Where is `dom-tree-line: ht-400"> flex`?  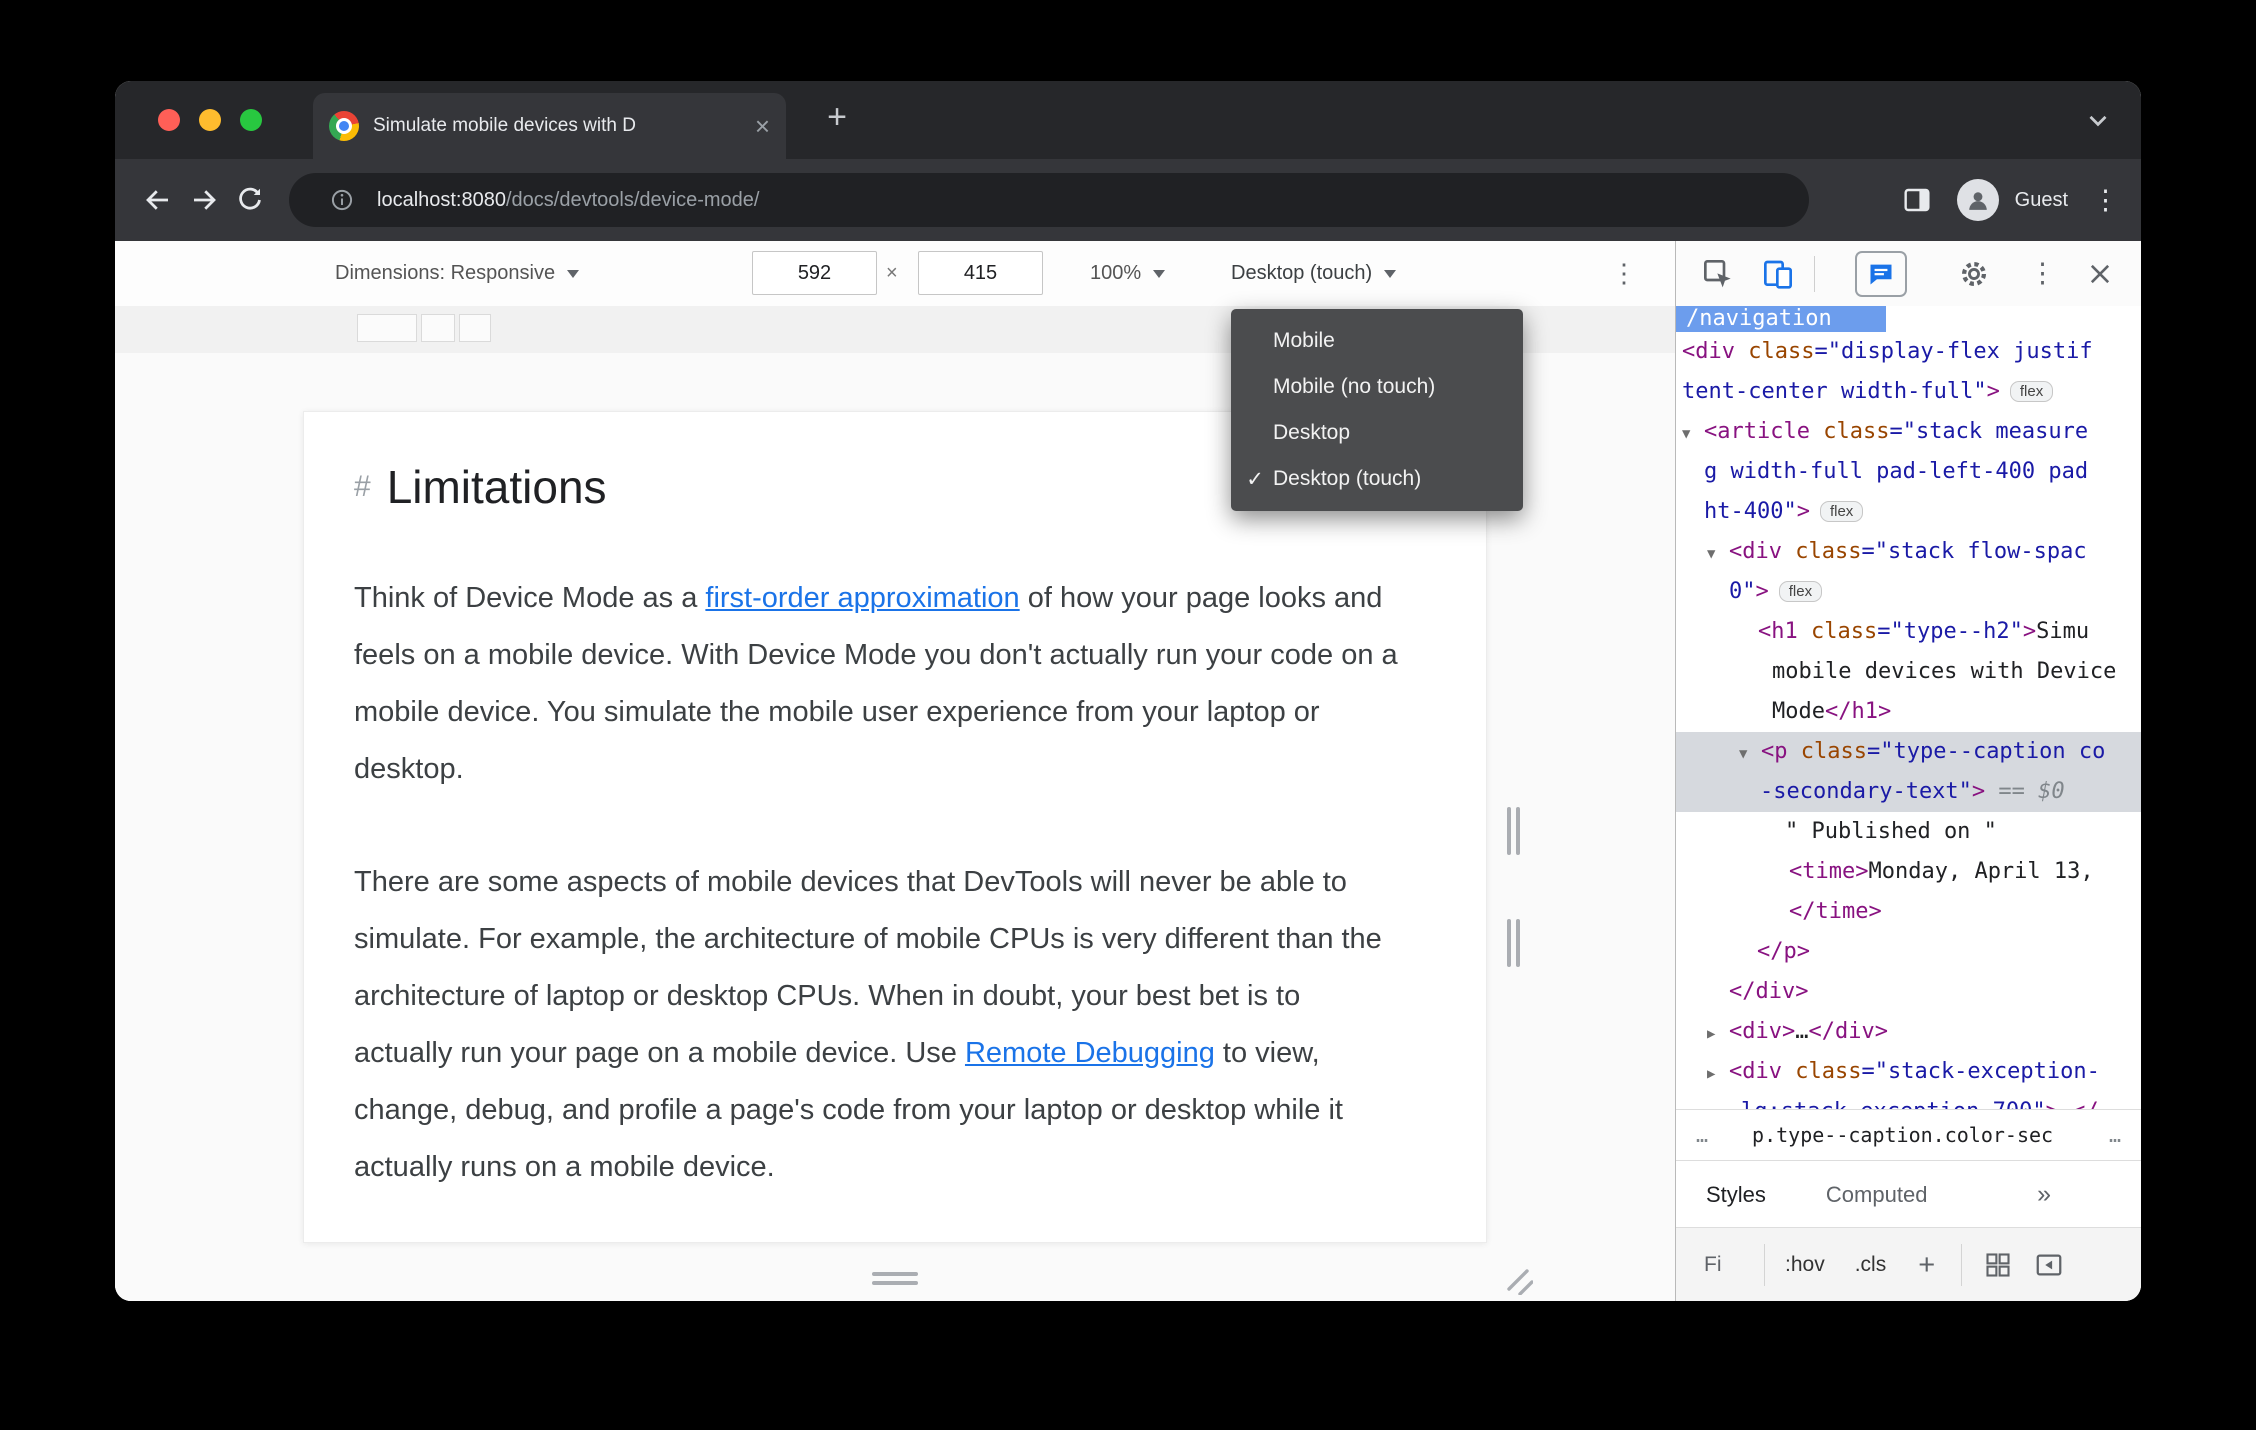 dom-tree-line: ht-400"> flex is located at coordinates (1908, 512).